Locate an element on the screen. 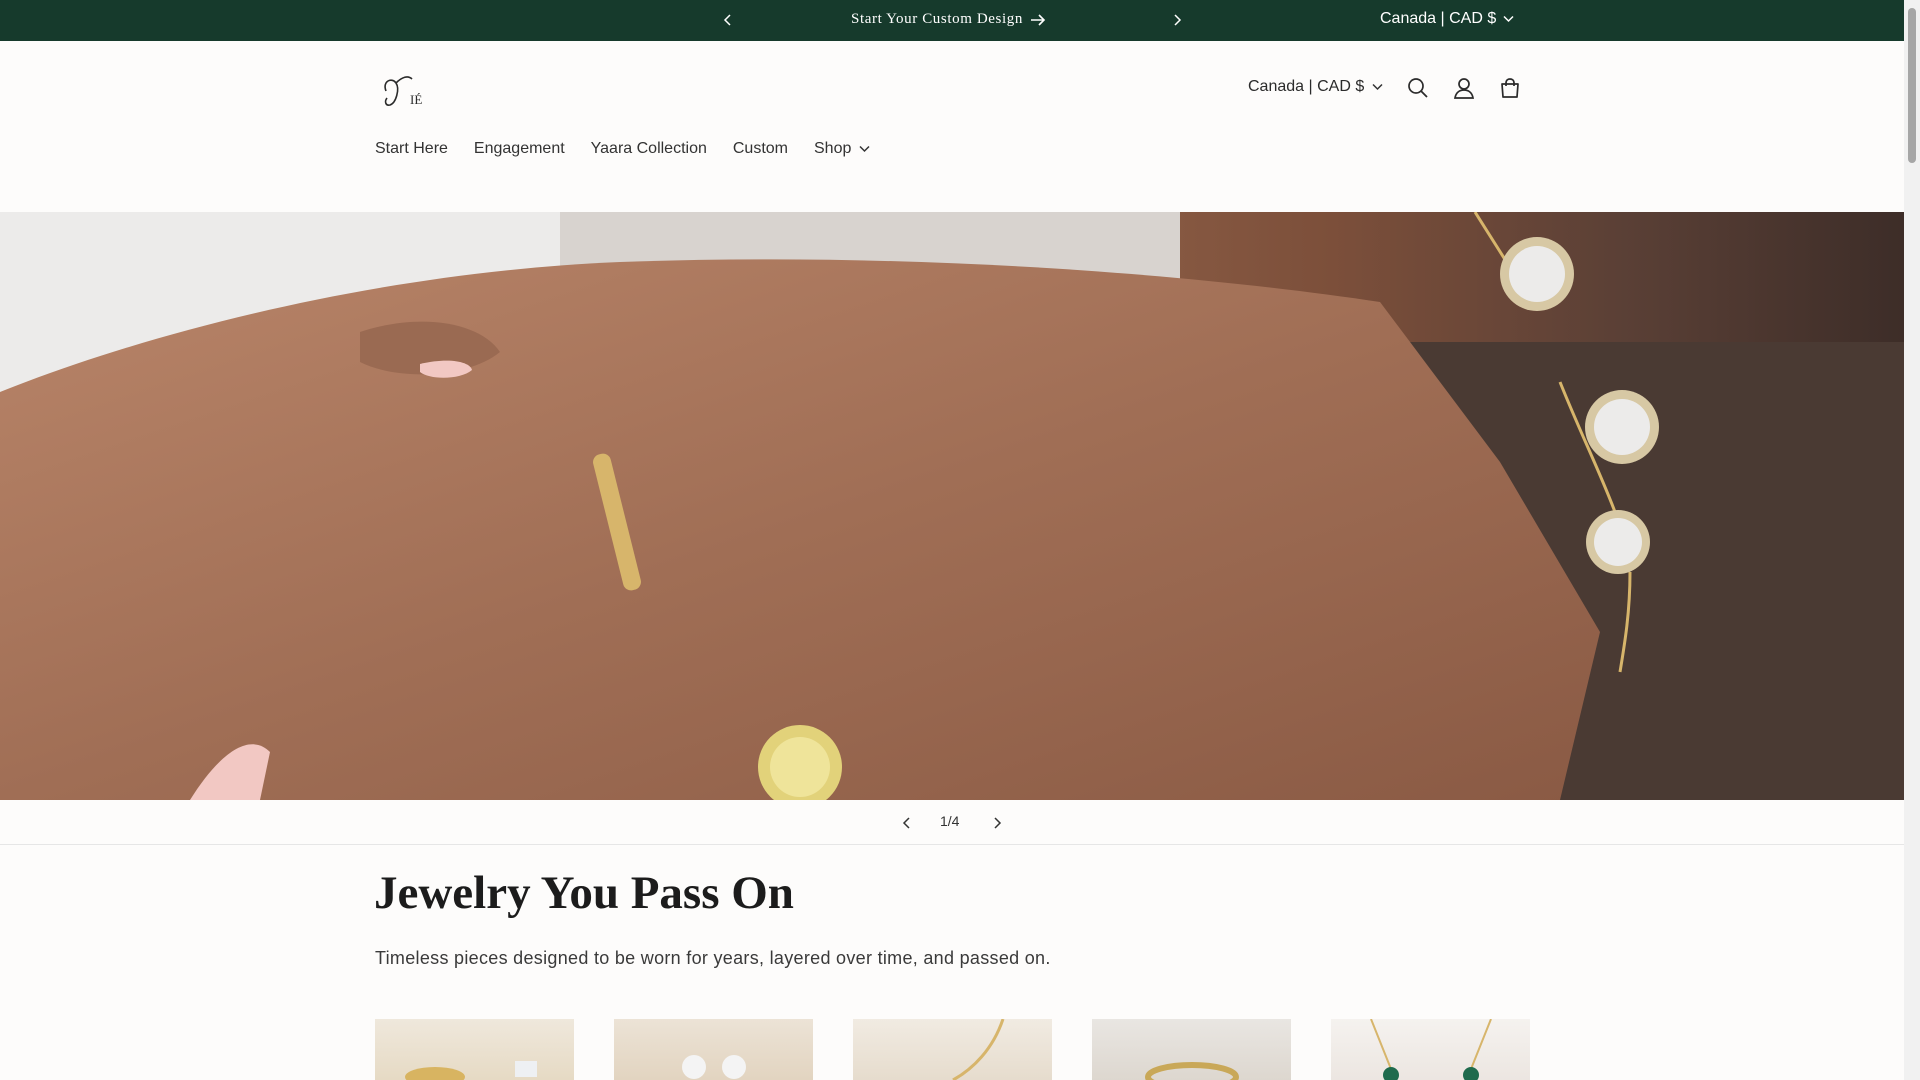 This screenshot has height=1080, width=1920. announcement-prev-button is located at coordinates (728, 20).